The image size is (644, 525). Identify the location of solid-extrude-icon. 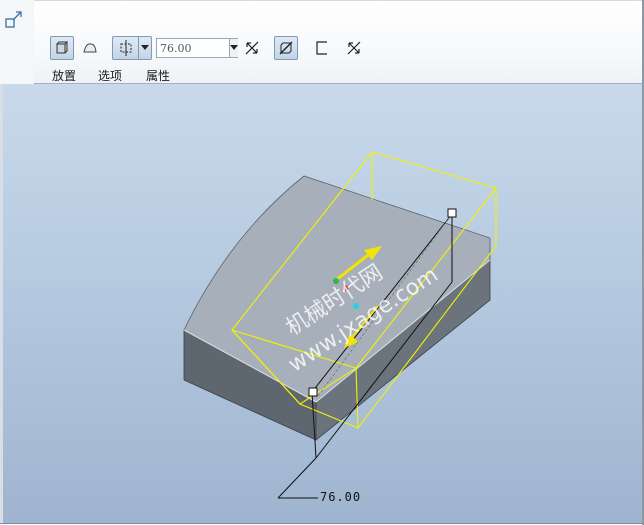
(62, 47).